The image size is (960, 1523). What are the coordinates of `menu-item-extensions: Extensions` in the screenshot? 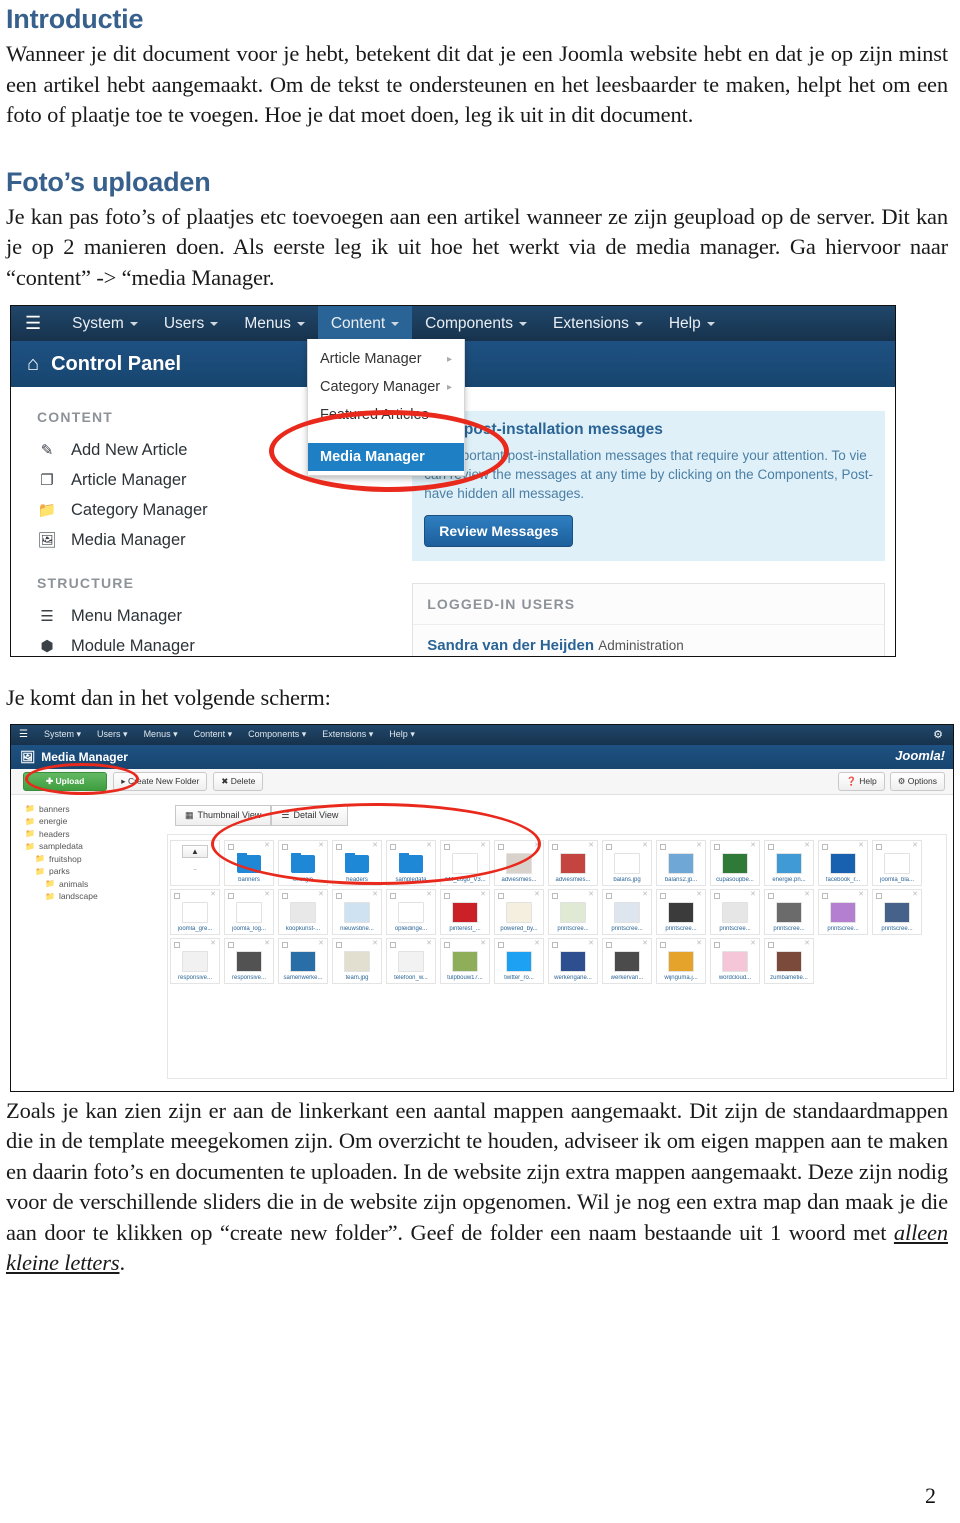 It's located at (598, 323).